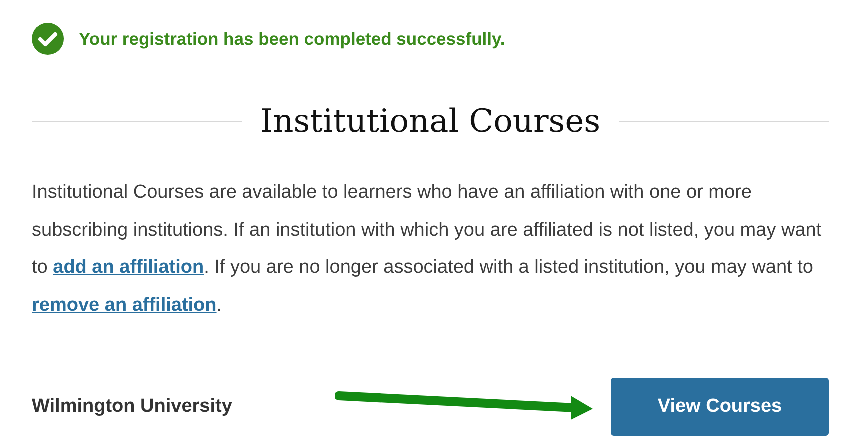  What do you see at coordinates (124, 305) in the screenshot?
I see `affiliation-link: remove an affiliation` at bounding box center [124, 305].